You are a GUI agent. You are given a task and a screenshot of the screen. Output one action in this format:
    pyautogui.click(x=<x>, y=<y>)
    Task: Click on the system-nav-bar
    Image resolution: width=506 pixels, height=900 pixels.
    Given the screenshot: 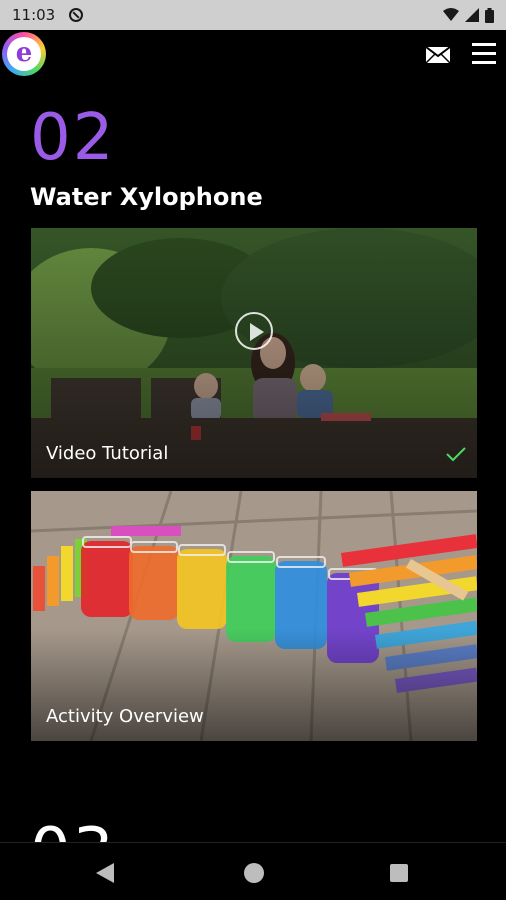 What is the action you would take?
    pyautogui.click(x=253, y=871)
    